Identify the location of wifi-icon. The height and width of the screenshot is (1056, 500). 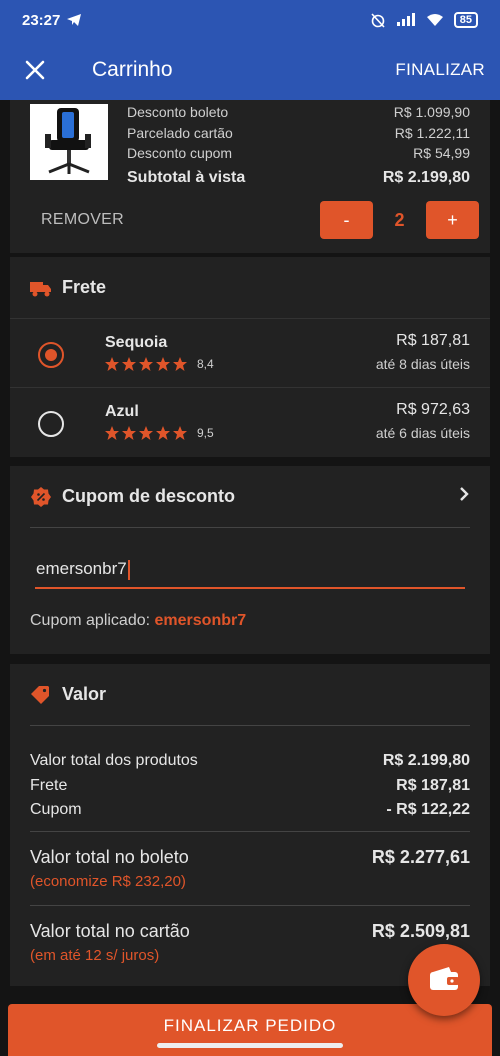
(434, 20).